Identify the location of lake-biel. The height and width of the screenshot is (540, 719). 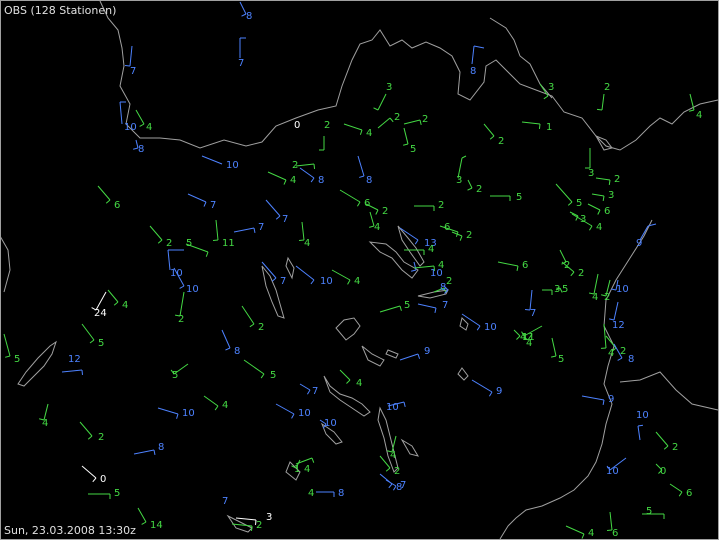
(290, 268).